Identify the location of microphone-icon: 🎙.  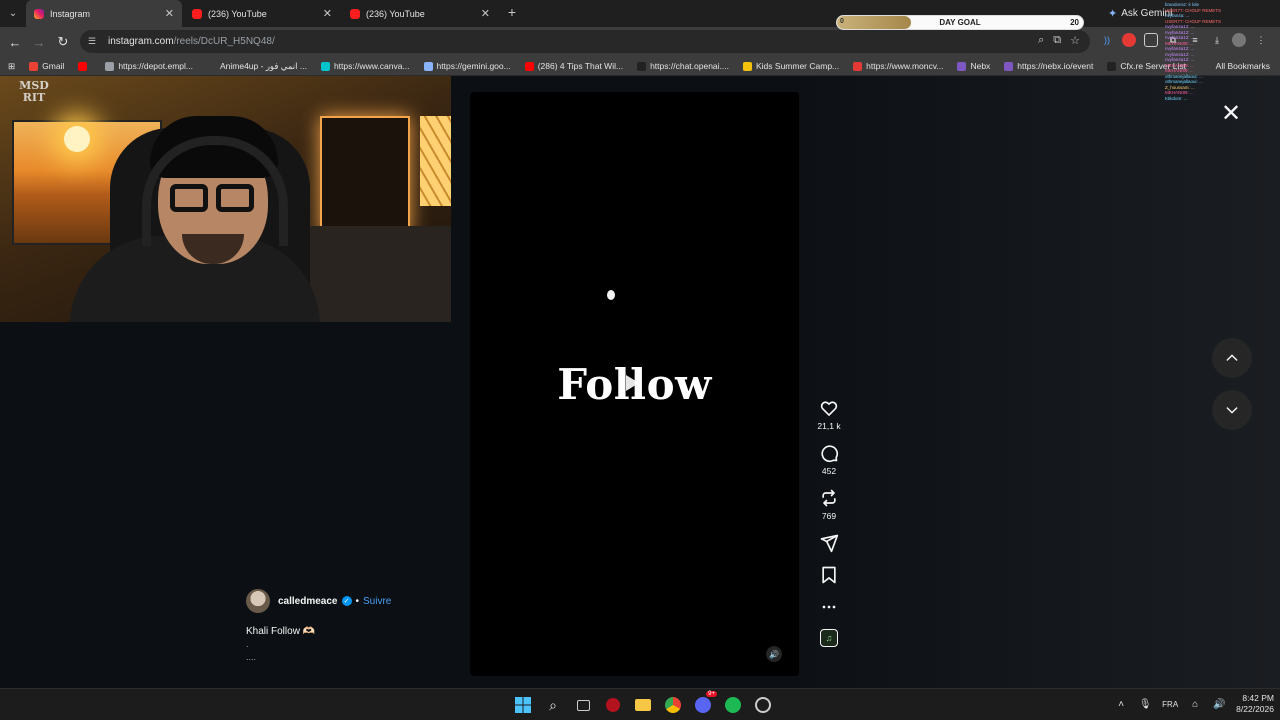
(1145, 704).